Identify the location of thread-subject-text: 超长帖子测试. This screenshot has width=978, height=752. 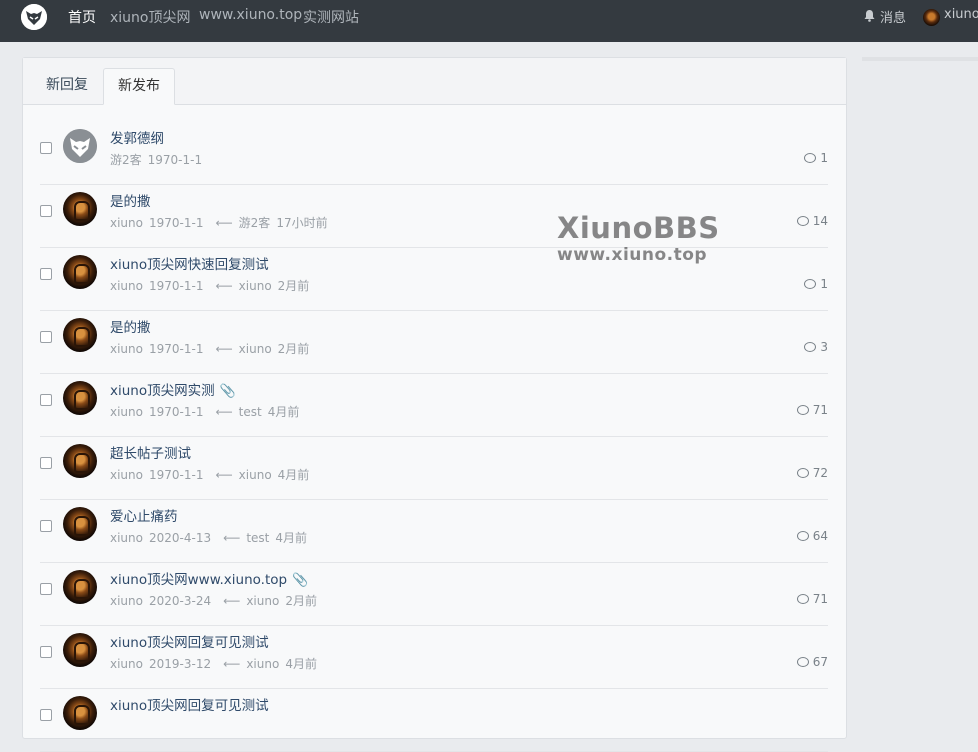
(150, 454).